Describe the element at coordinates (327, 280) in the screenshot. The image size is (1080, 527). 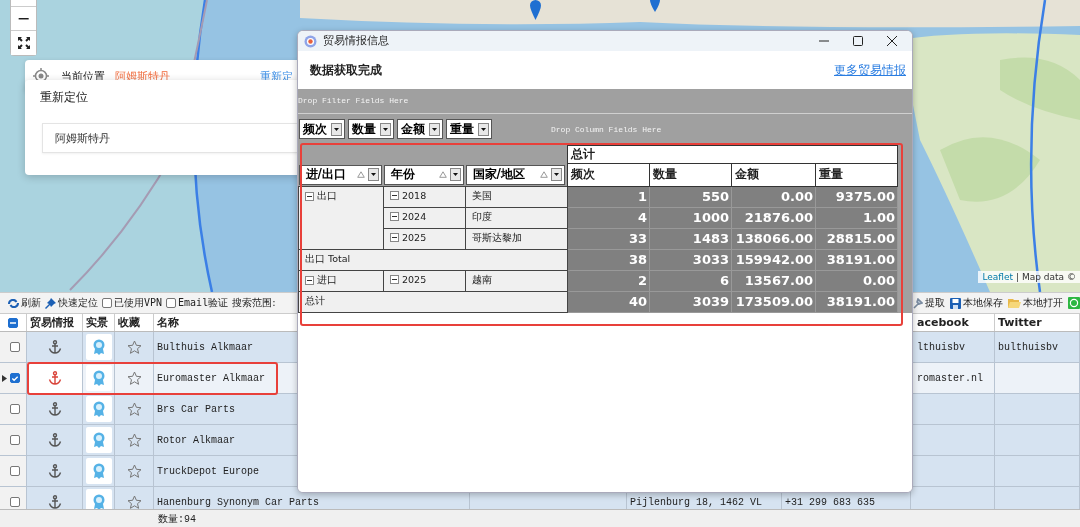
I see `row-header-label: 进口` at that location.